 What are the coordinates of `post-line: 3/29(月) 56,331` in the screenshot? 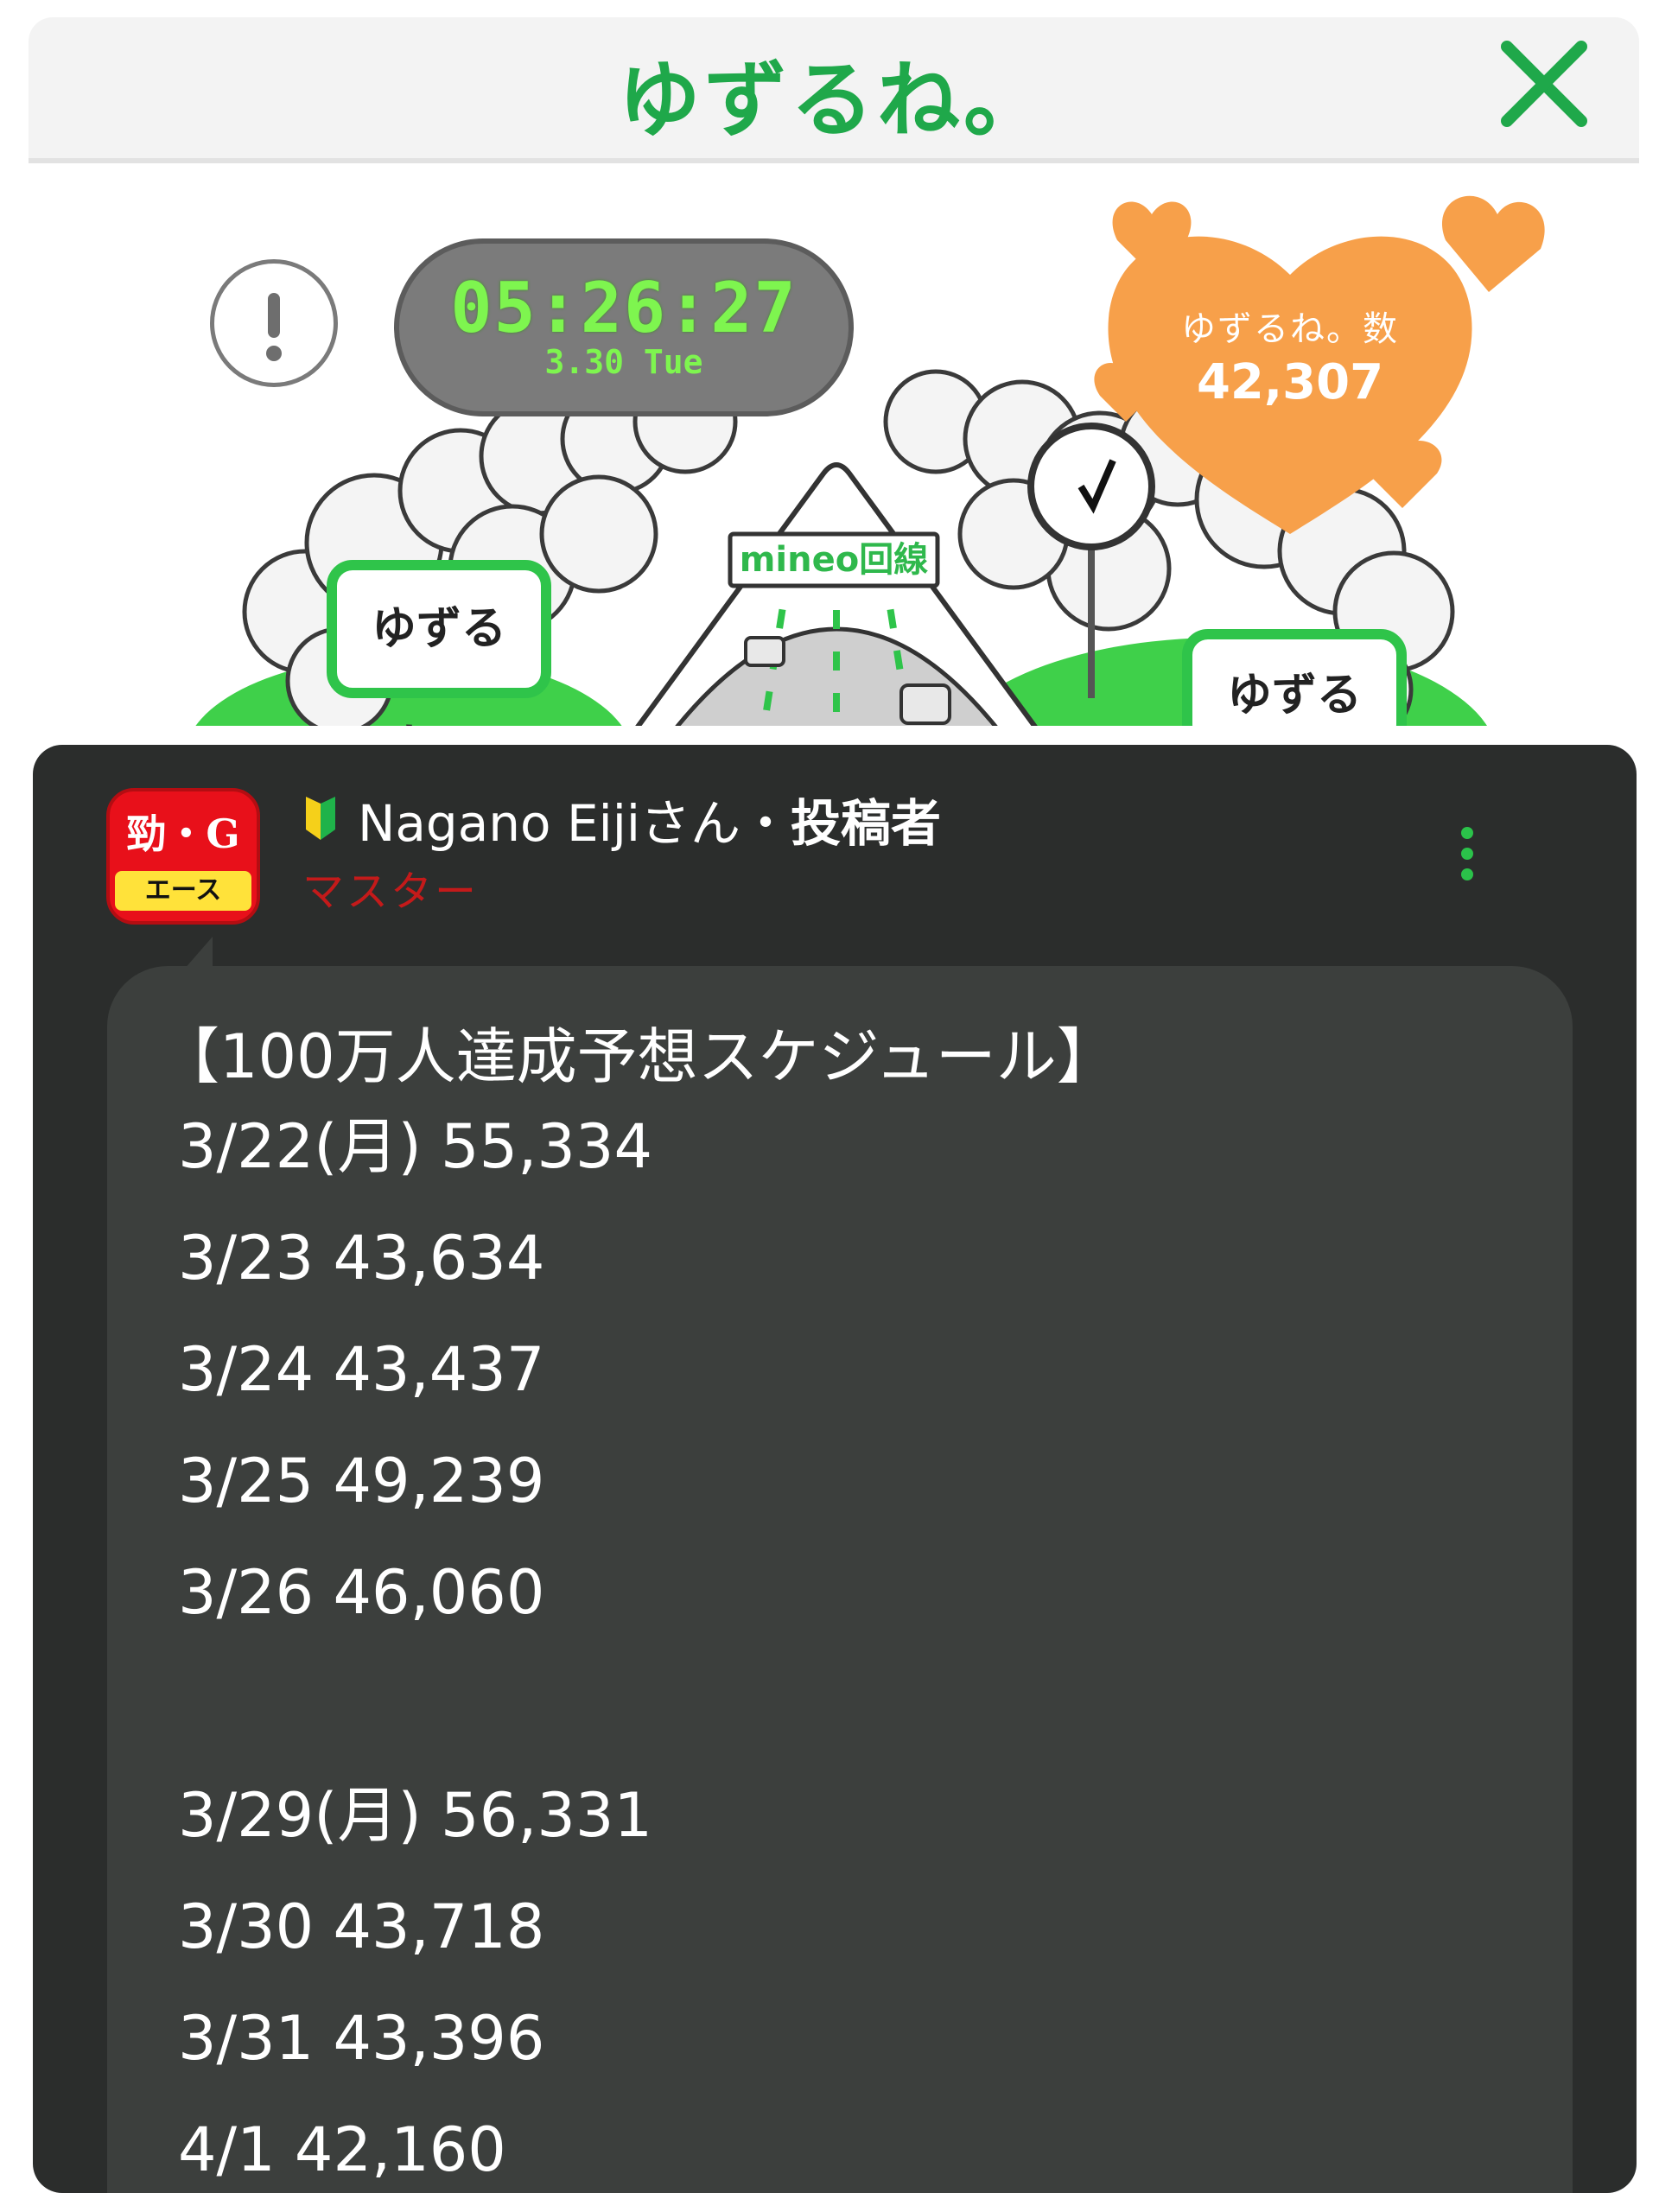 It's located at (415, 1815).